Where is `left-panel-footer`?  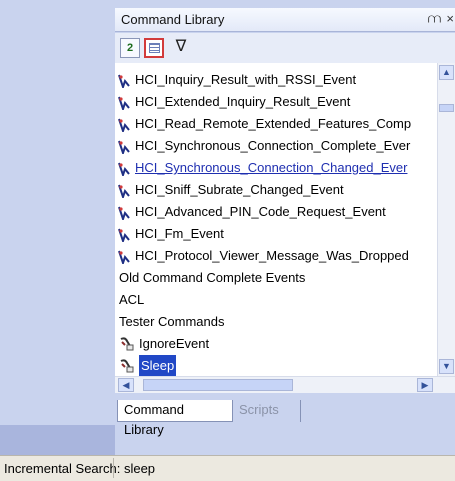
left-panel-footer is located at coordinates (57, 440).